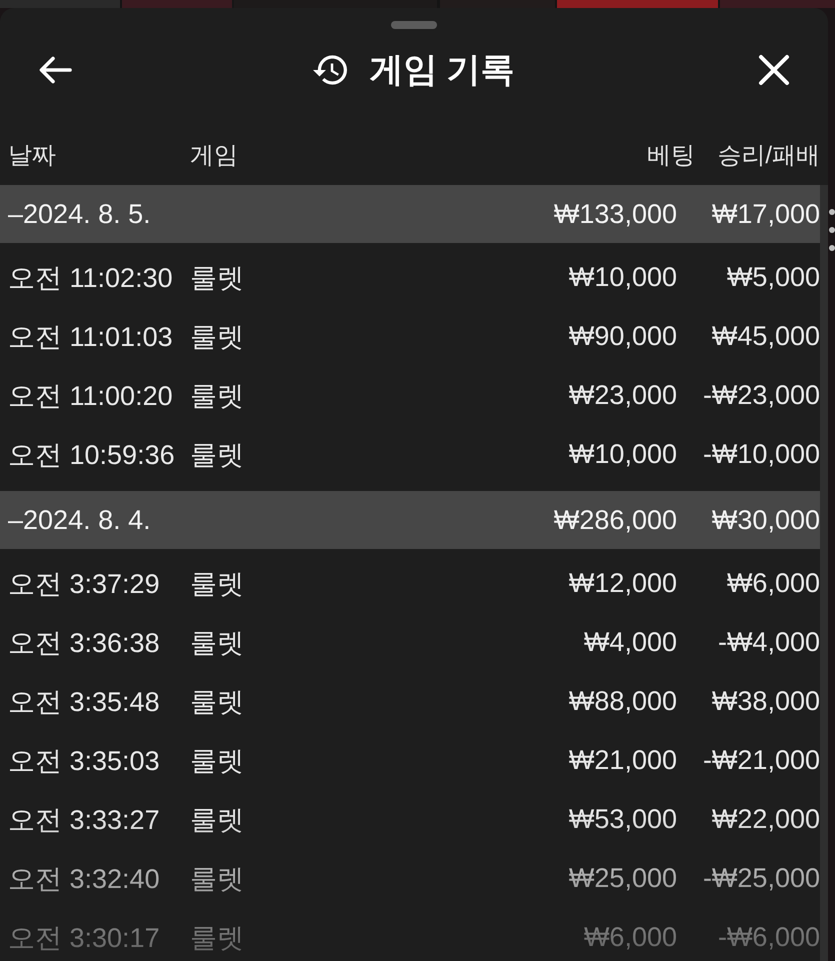 The width and height of the screenshot is (835, 961). Describe the element at coordinates (769, 642) in the screenshot. I see `result-cell: -₩4,000` at that location.